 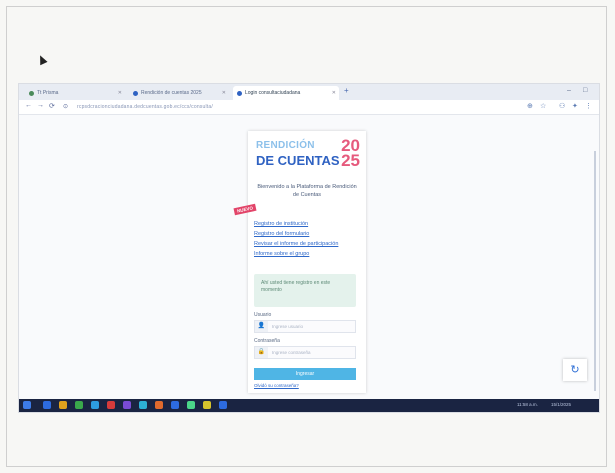 I want to click on user-placeholder: Ingrese usuario, so click(x=288, y=326).